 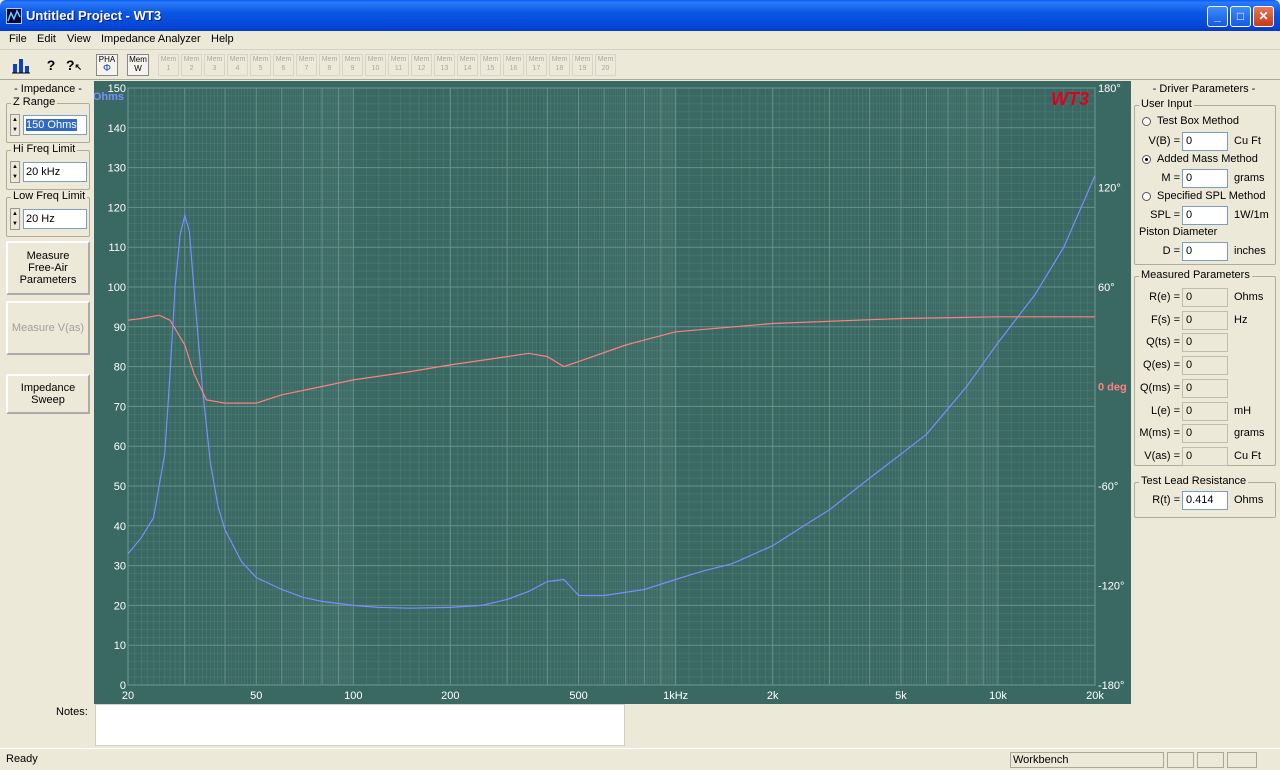 What do you see at coordinates (1146, 121) in the screenshot?
I see `test-box-radio` at bounding box center [1146, 121].